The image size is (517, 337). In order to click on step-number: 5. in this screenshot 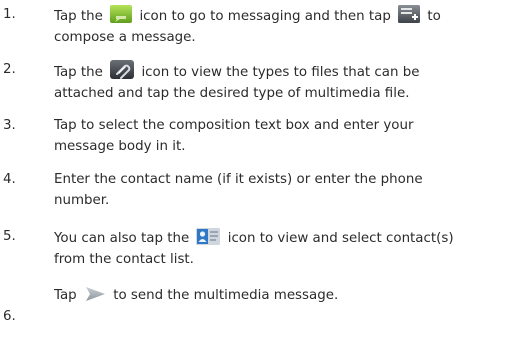, I will do `click(9, 236)`.